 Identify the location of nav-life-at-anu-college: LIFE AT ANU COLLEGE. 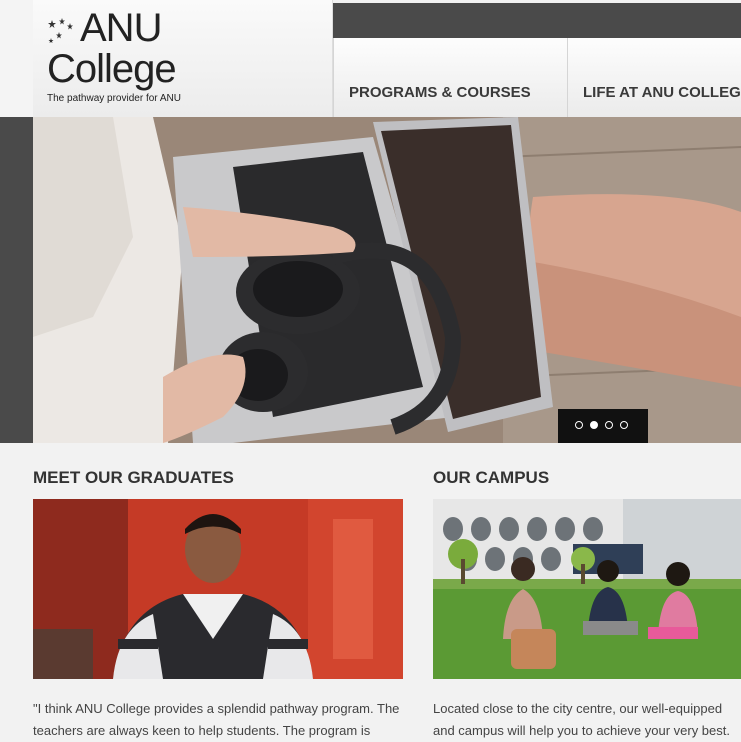
(654, 77).